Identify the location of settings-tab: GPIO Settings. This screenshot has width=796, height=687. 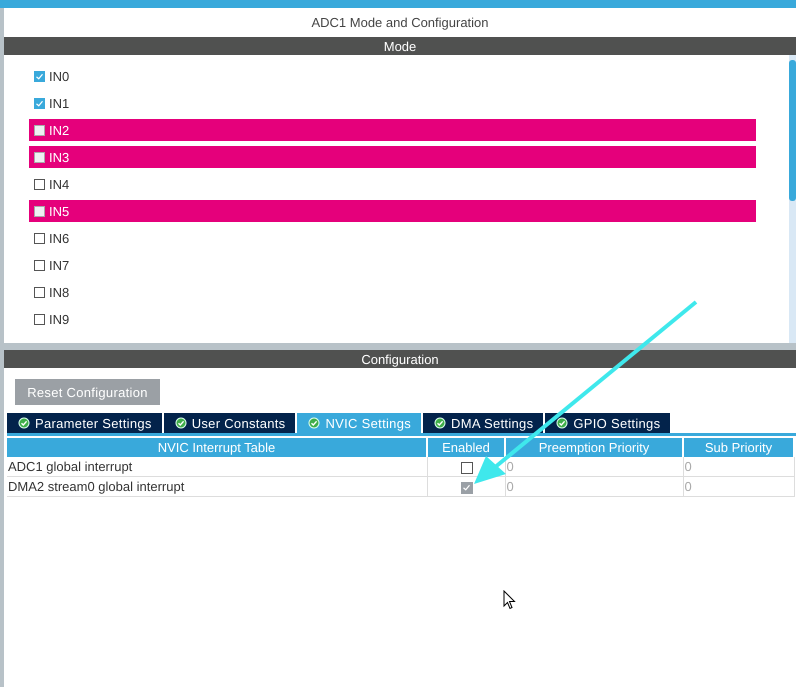
(607, 423).